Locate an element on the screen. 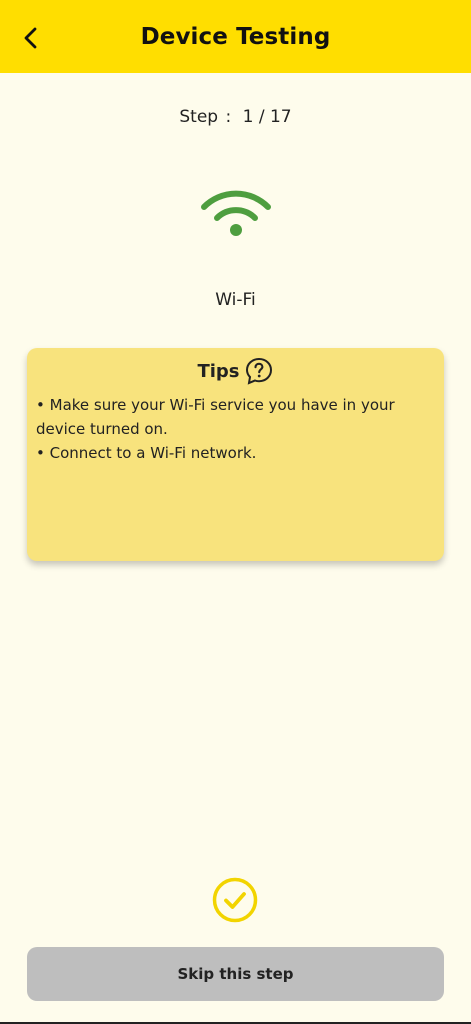 The width and height of the screenshot is (471, 1024). test-name: Wi-Fi is located at coordinates (235, 300).